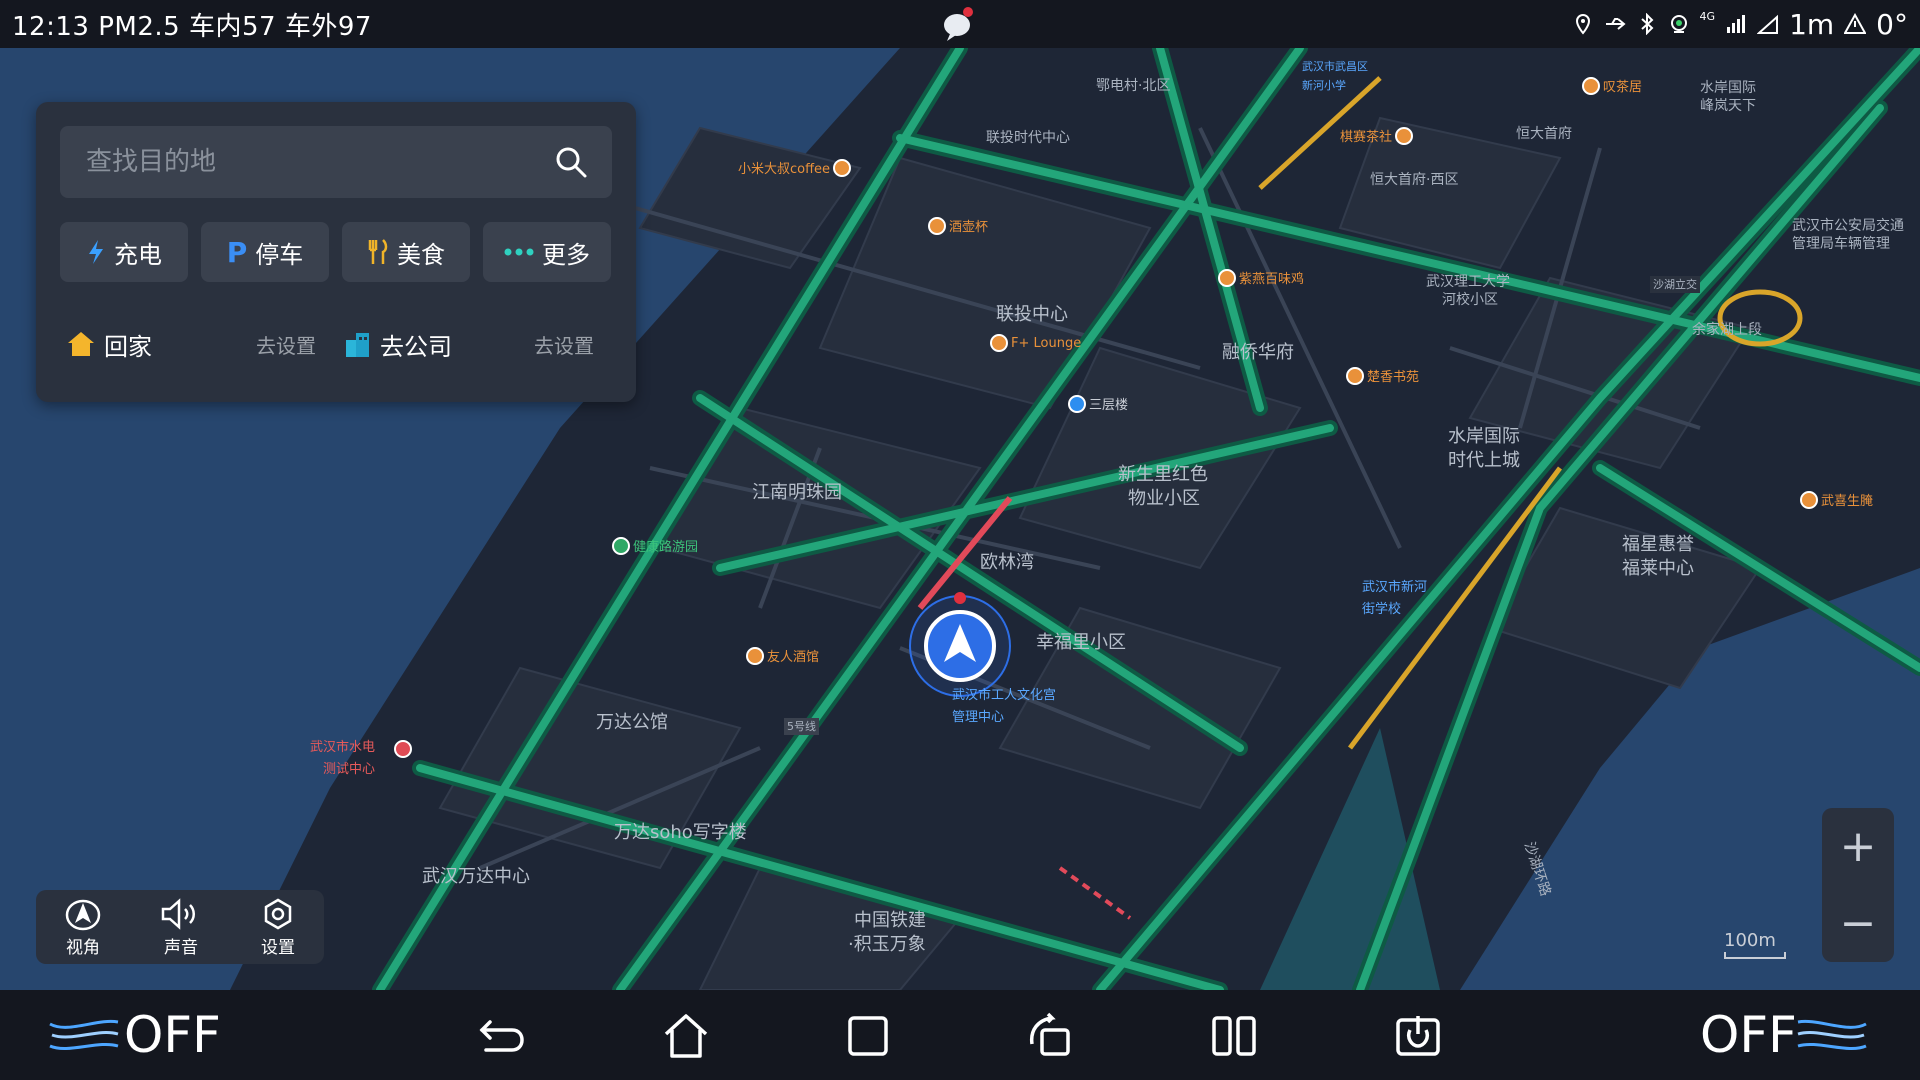  I want to click on search-bar, so click(336, 162).